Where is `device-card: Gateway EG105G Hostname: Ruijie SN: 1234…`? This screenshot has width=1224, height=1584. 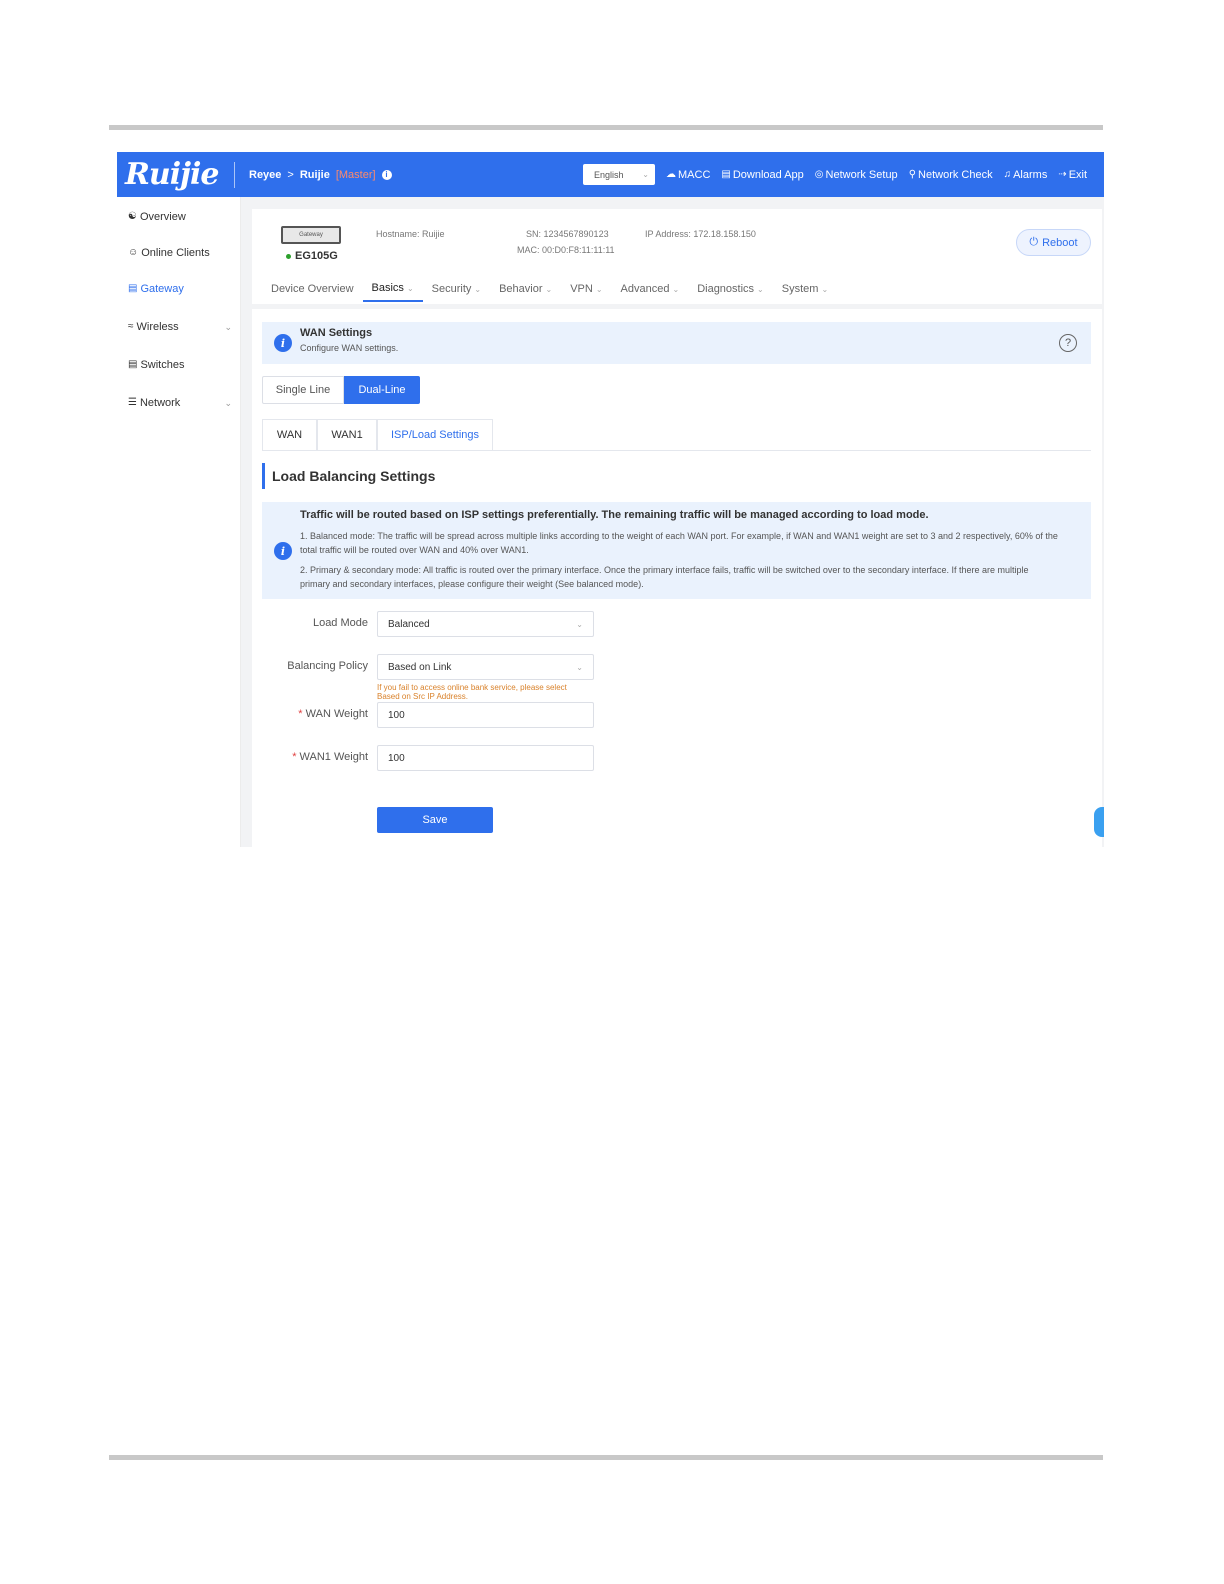
device-card: Gateway EG105G Hostname: Ruijie SN: 1234… is located at coordinates (677, 256).